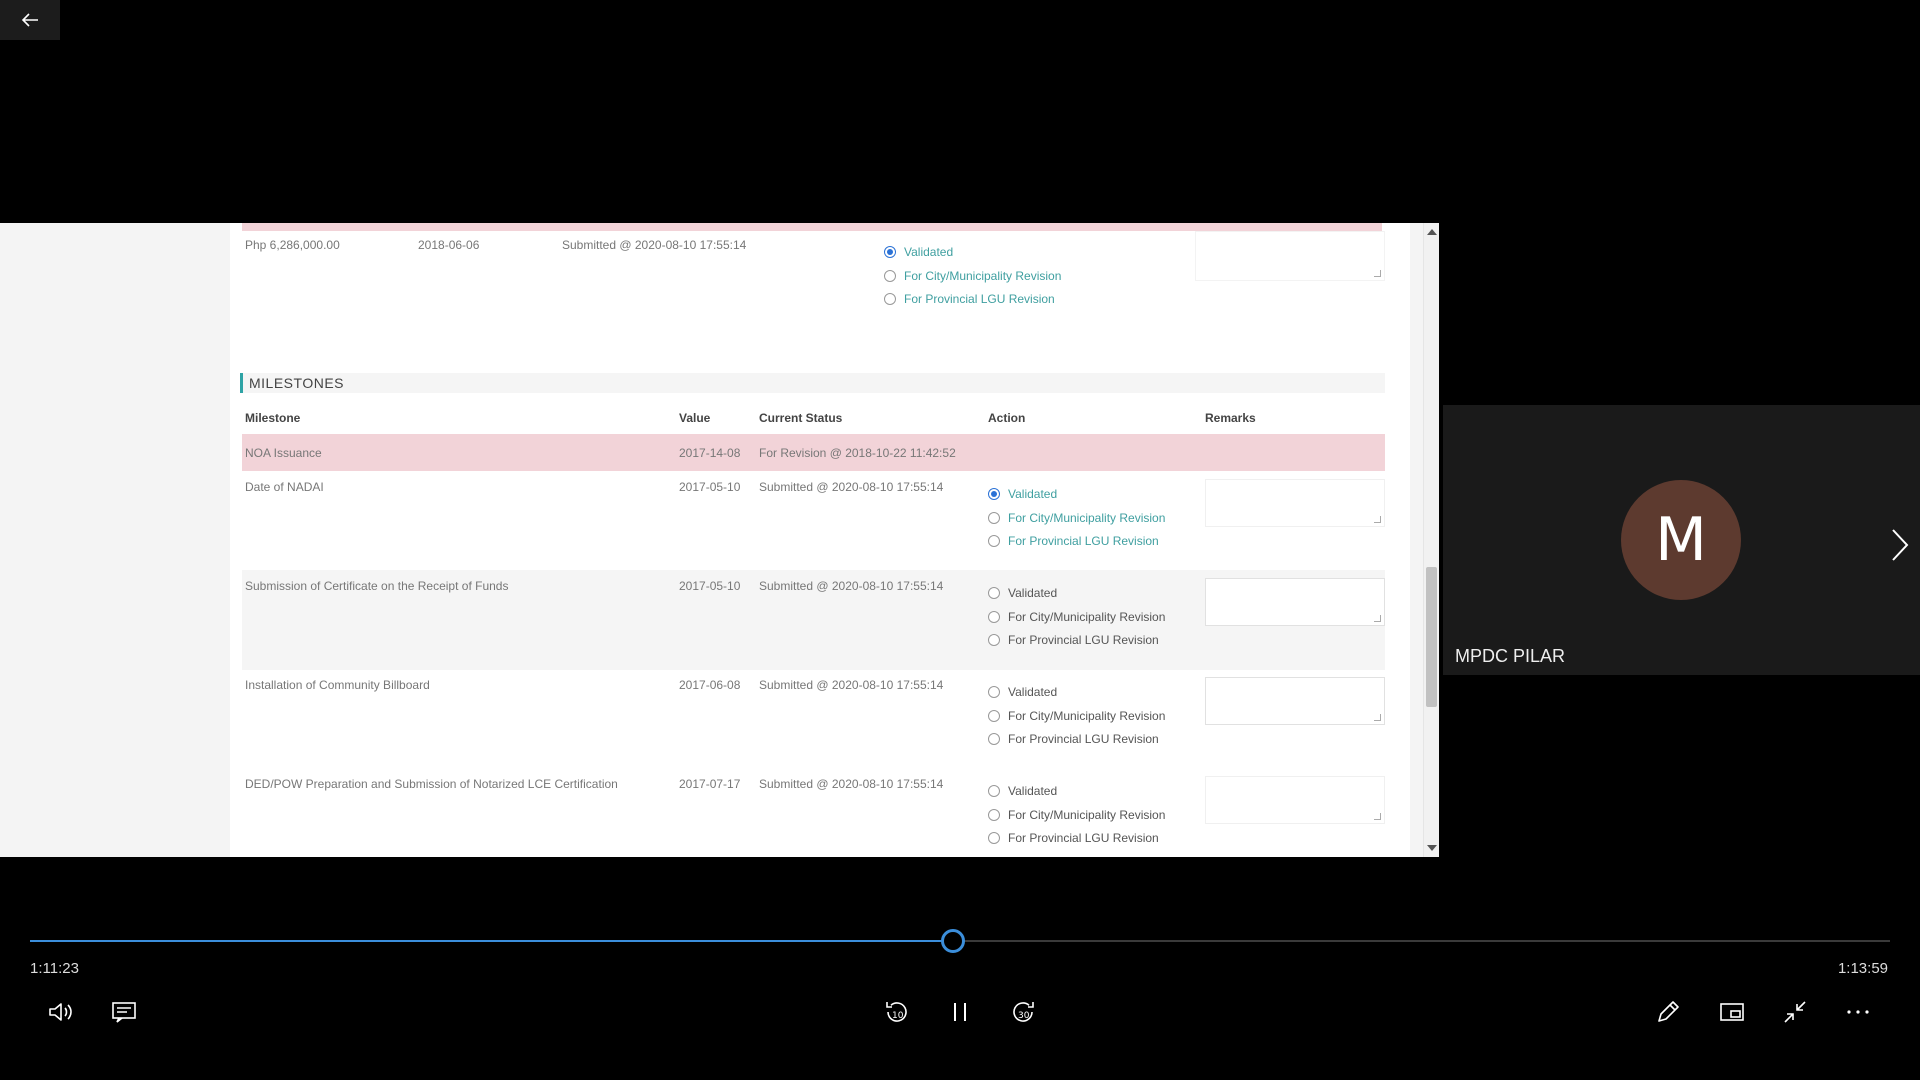  I want to click on row2-remarks-input, so click(1295, 602).